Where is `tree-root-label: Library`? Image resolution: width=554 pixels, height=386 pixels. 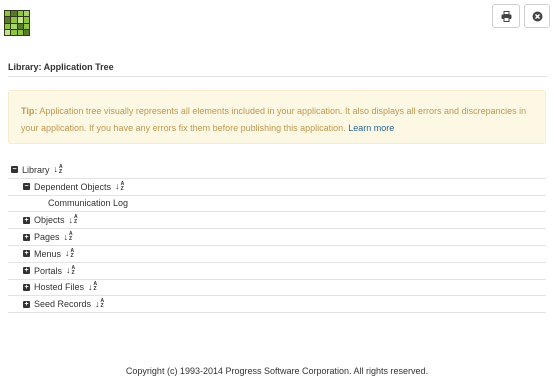 tree-root-label: Library is located at coordinates (36, 170).